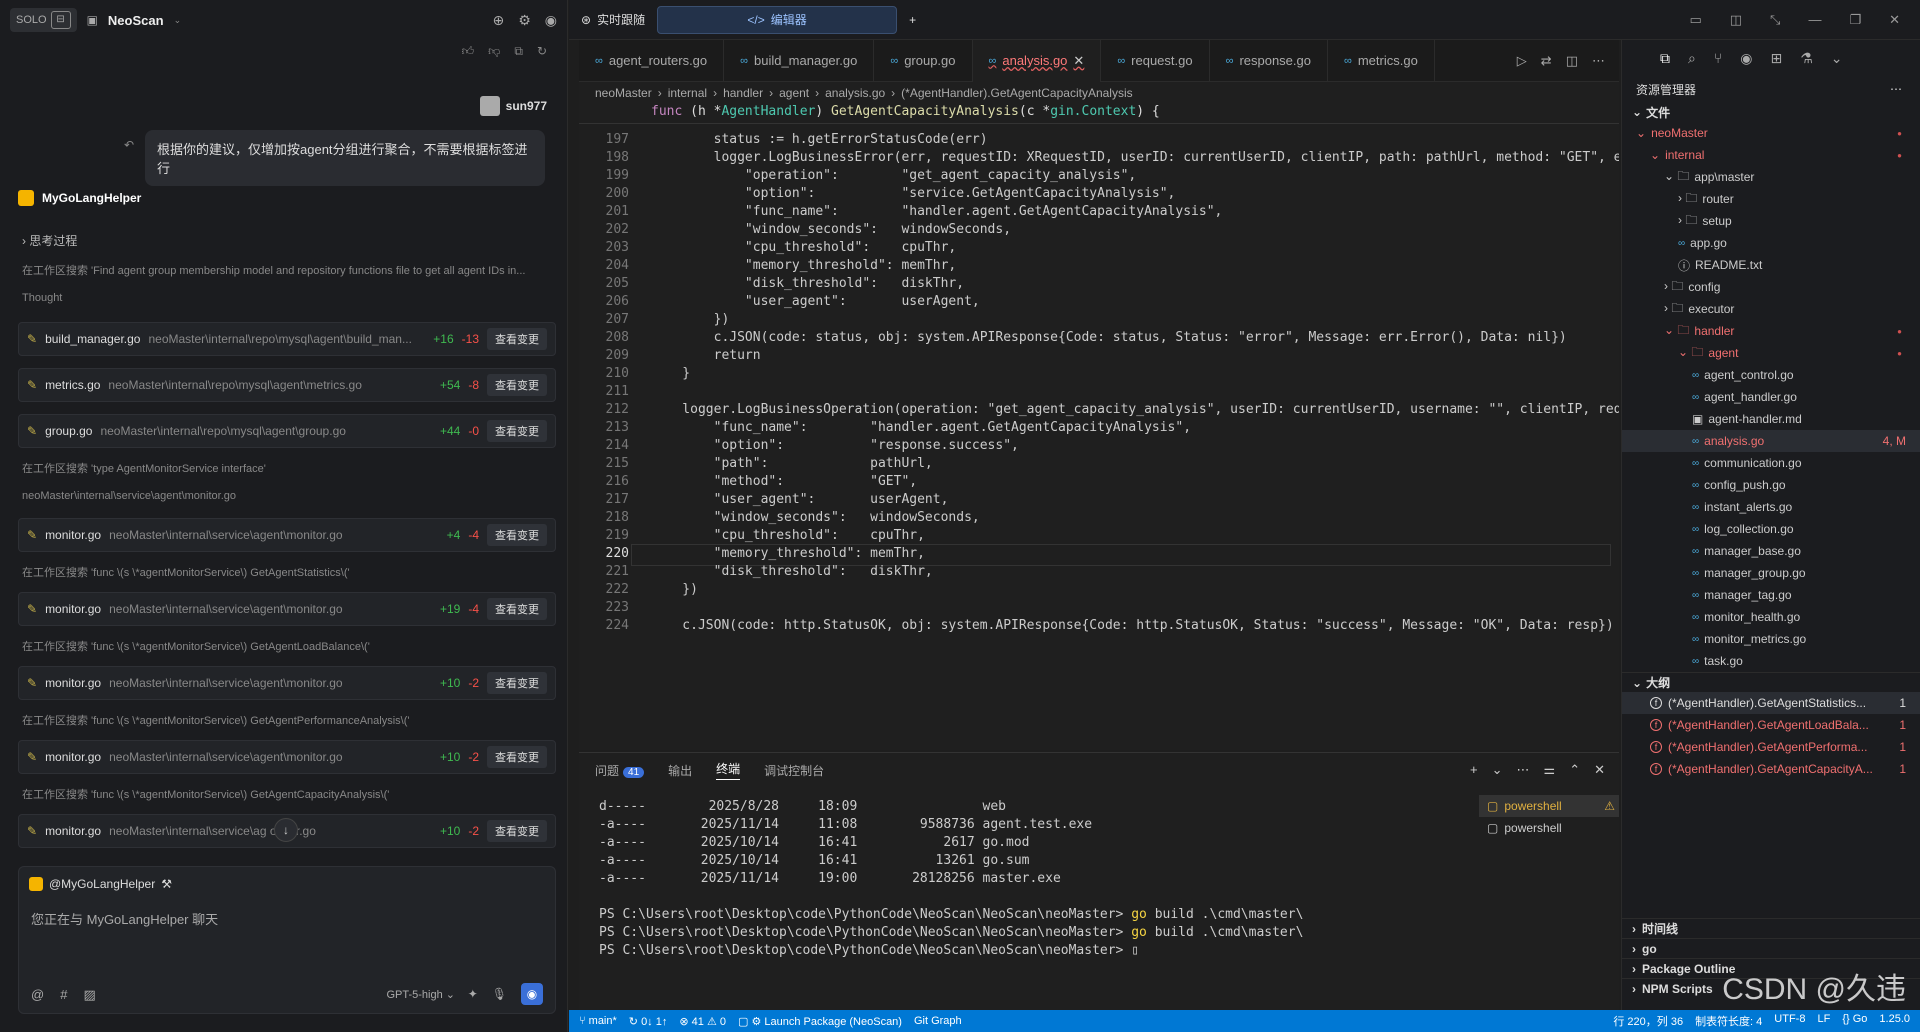 The image size is (1920, 1032). What do you see at coordinates (1546, 61) in the screenshot?
I see `compare-icon: ⇄` at bounding box center [1546, 61].